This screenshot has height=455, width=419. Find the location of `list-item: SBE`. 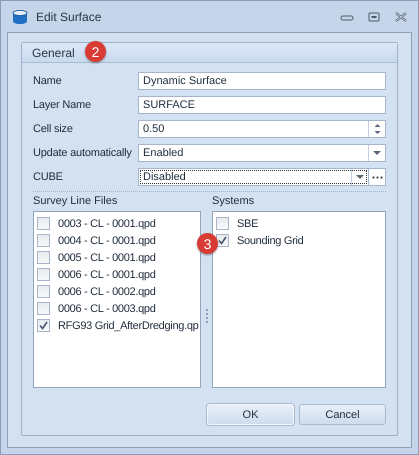

list-item: SBE is located at coordinates (300, 223).